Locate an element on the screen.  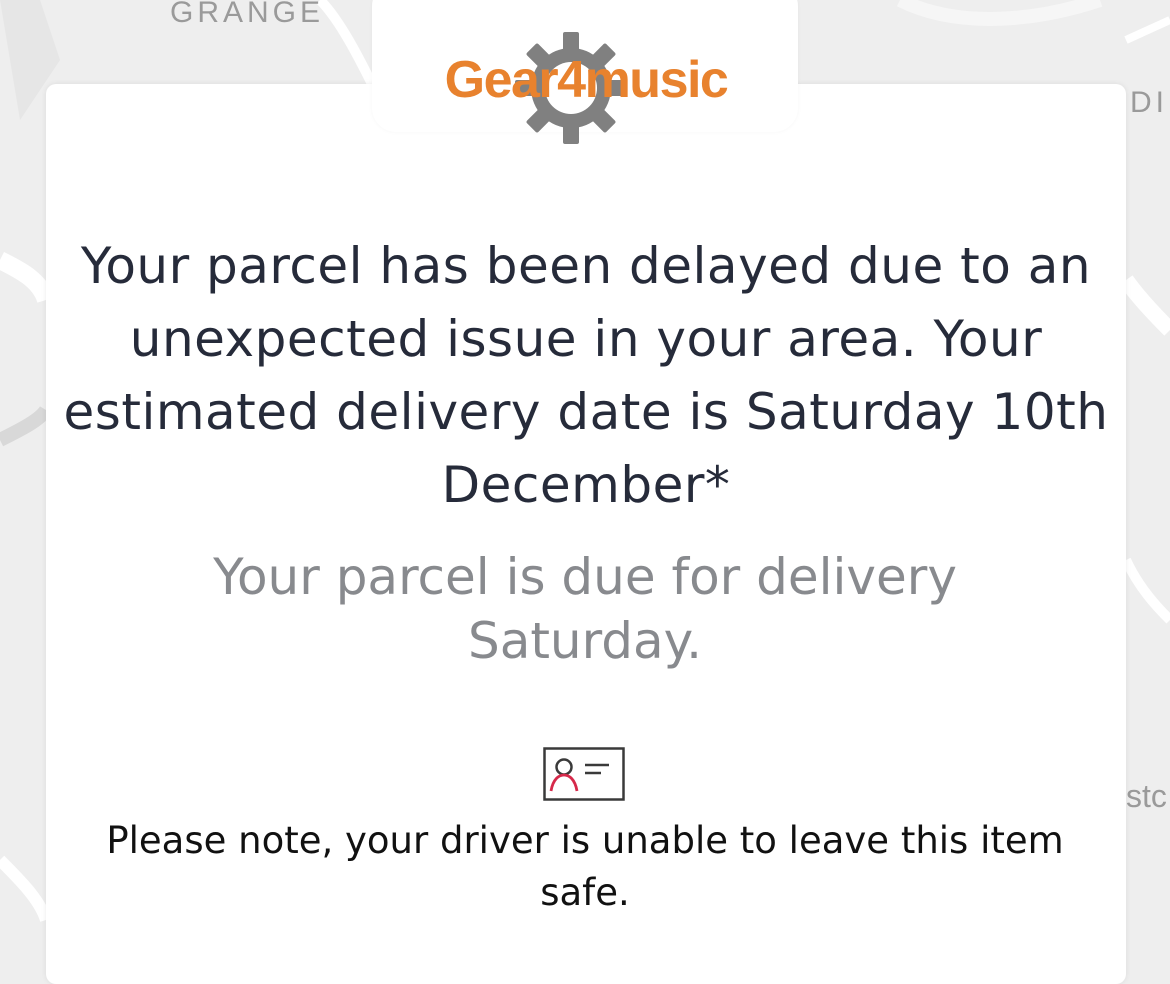
brand-logo: Gear4music is located at coordinates (586, 86).